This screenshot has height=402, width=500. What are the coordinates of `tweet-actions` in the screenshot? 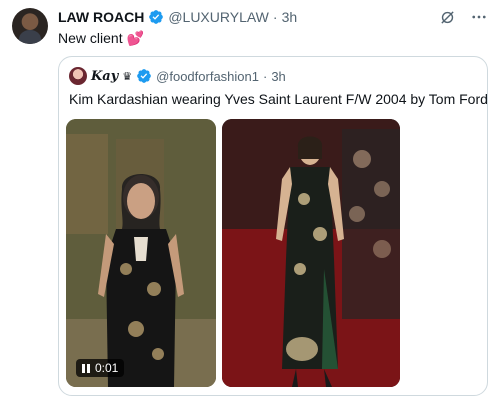 It's located at (463, 17).